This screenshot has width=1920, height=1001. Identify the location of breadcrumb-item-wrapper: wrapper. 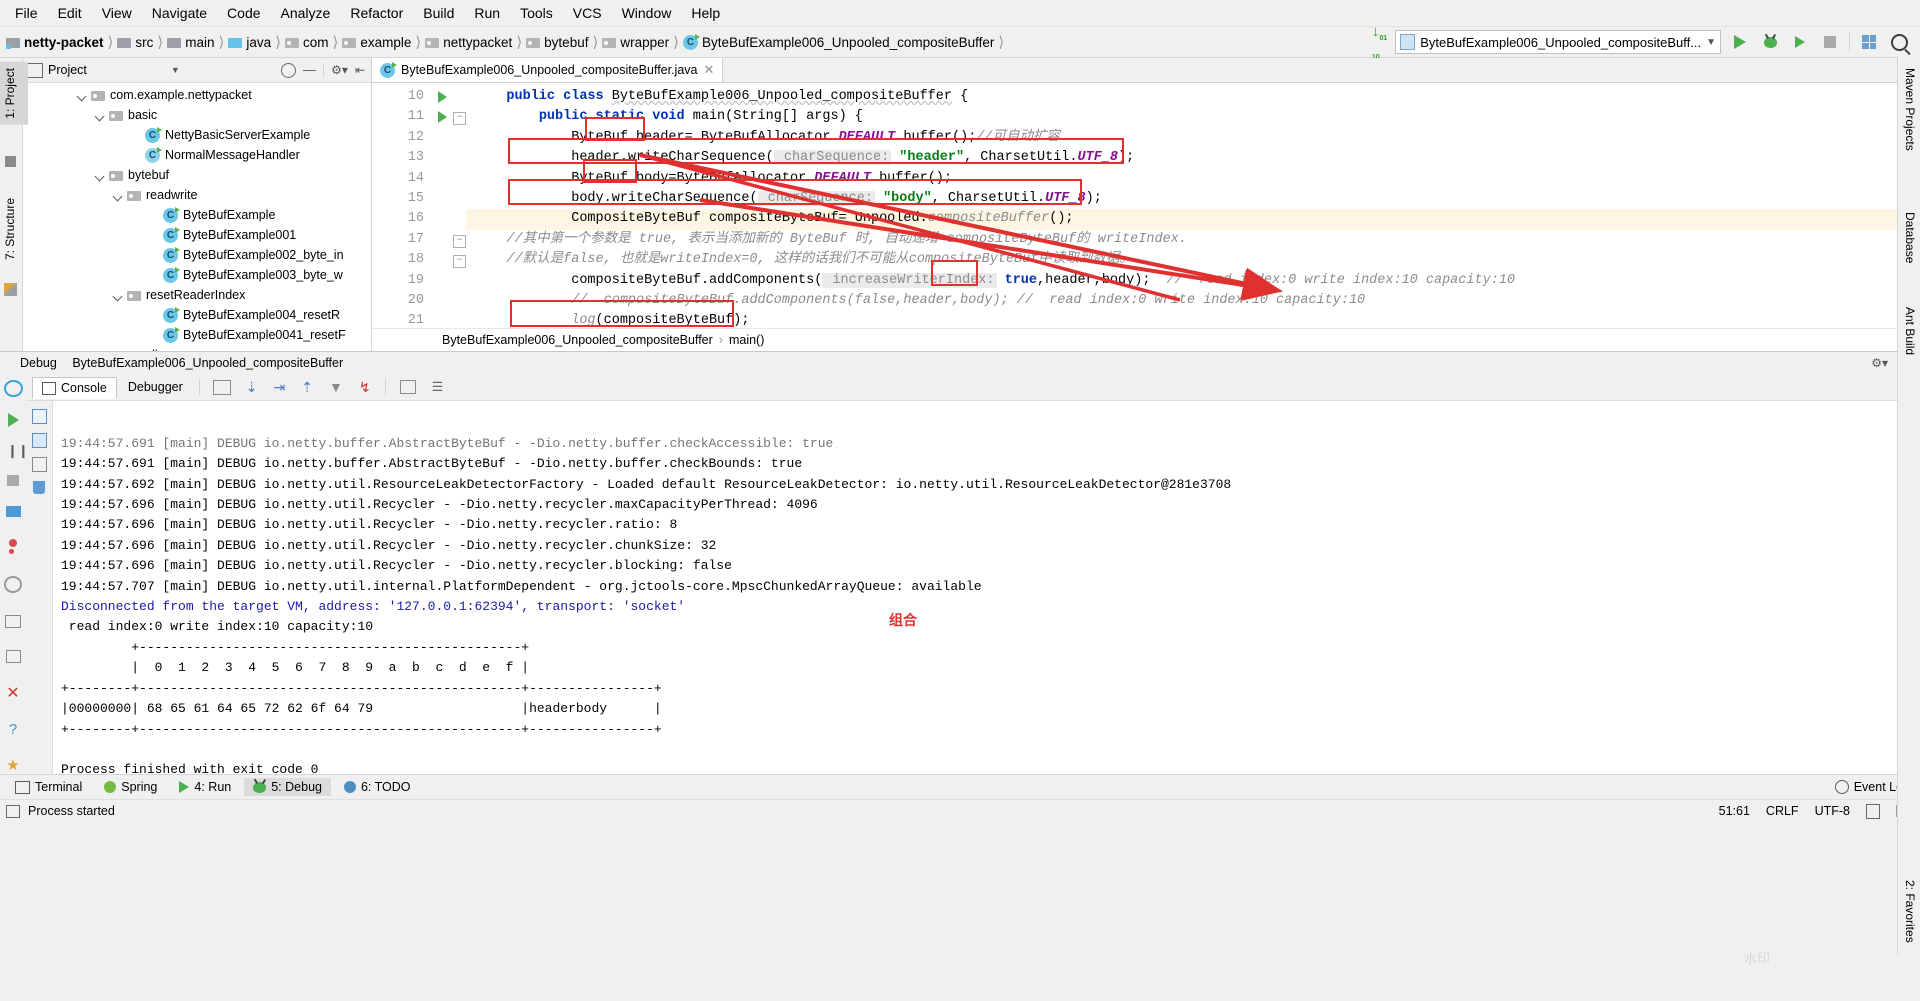
(644, 42).